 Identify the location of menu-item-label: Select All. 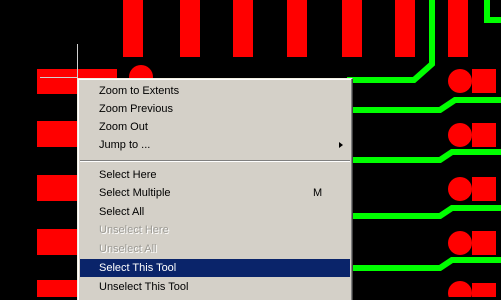
(122, 212).